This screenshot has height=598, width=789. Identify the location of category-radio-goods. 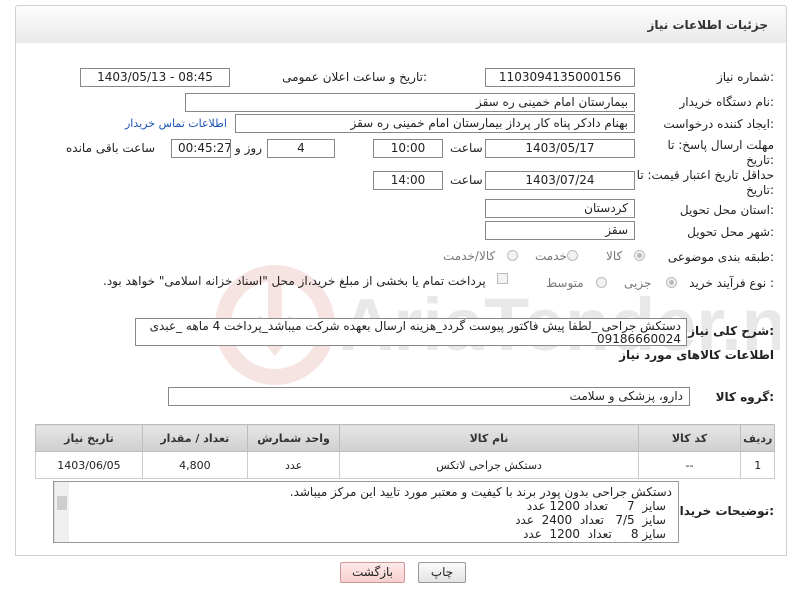
(639, 255).